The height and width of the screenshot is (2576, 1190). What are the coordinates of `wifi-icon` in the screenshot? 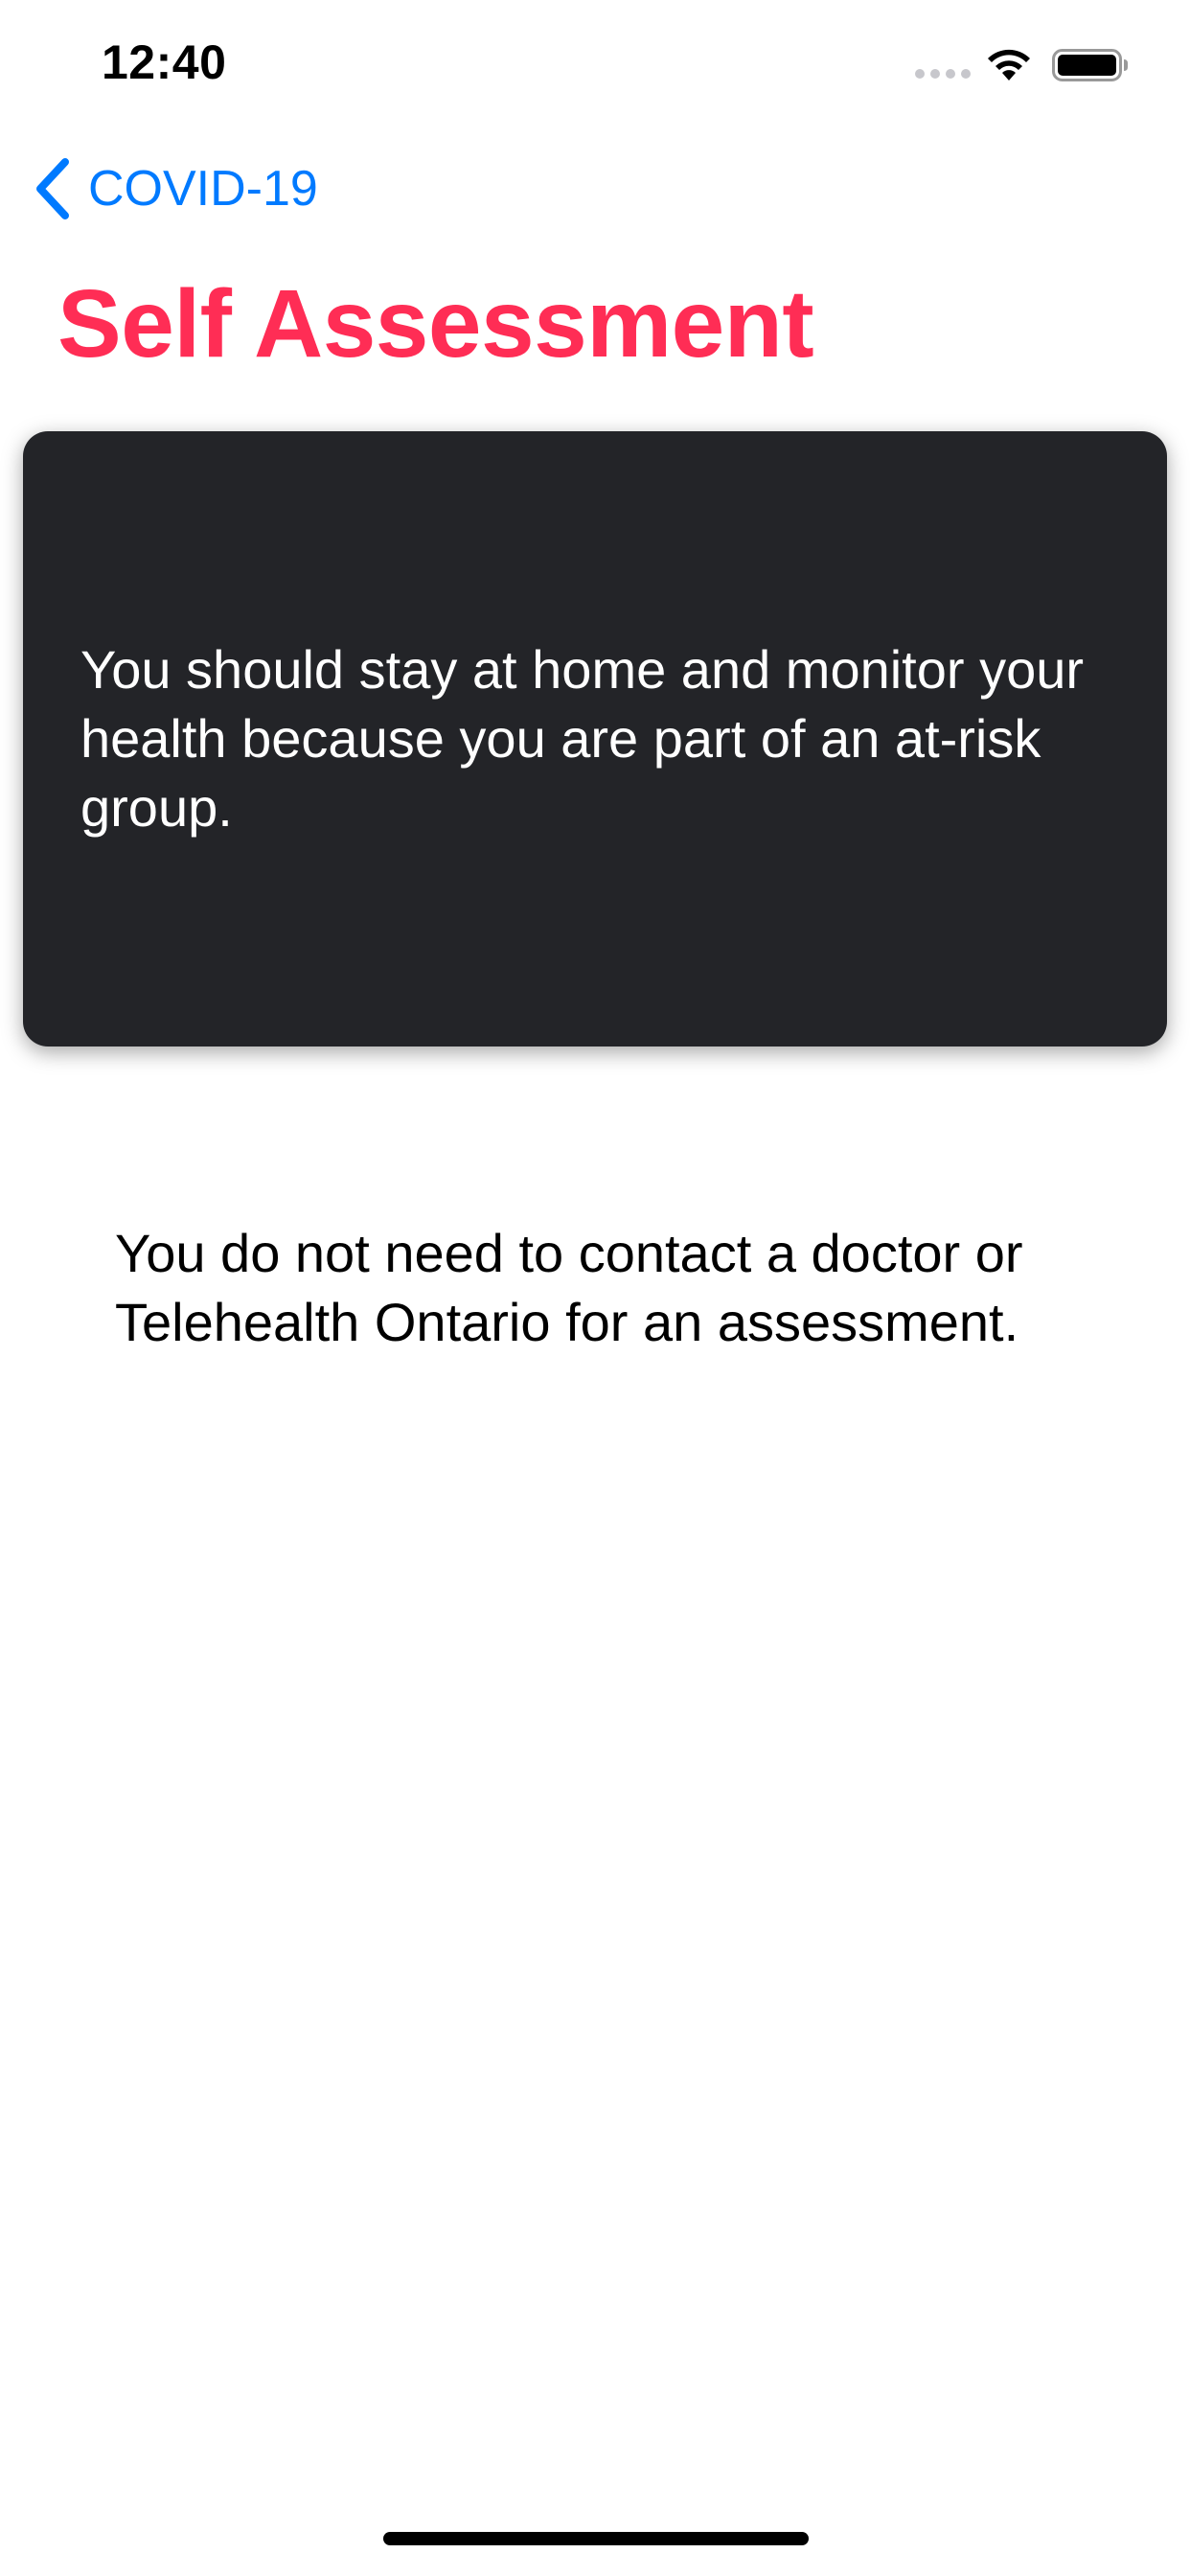 It's located at (1009, 64).